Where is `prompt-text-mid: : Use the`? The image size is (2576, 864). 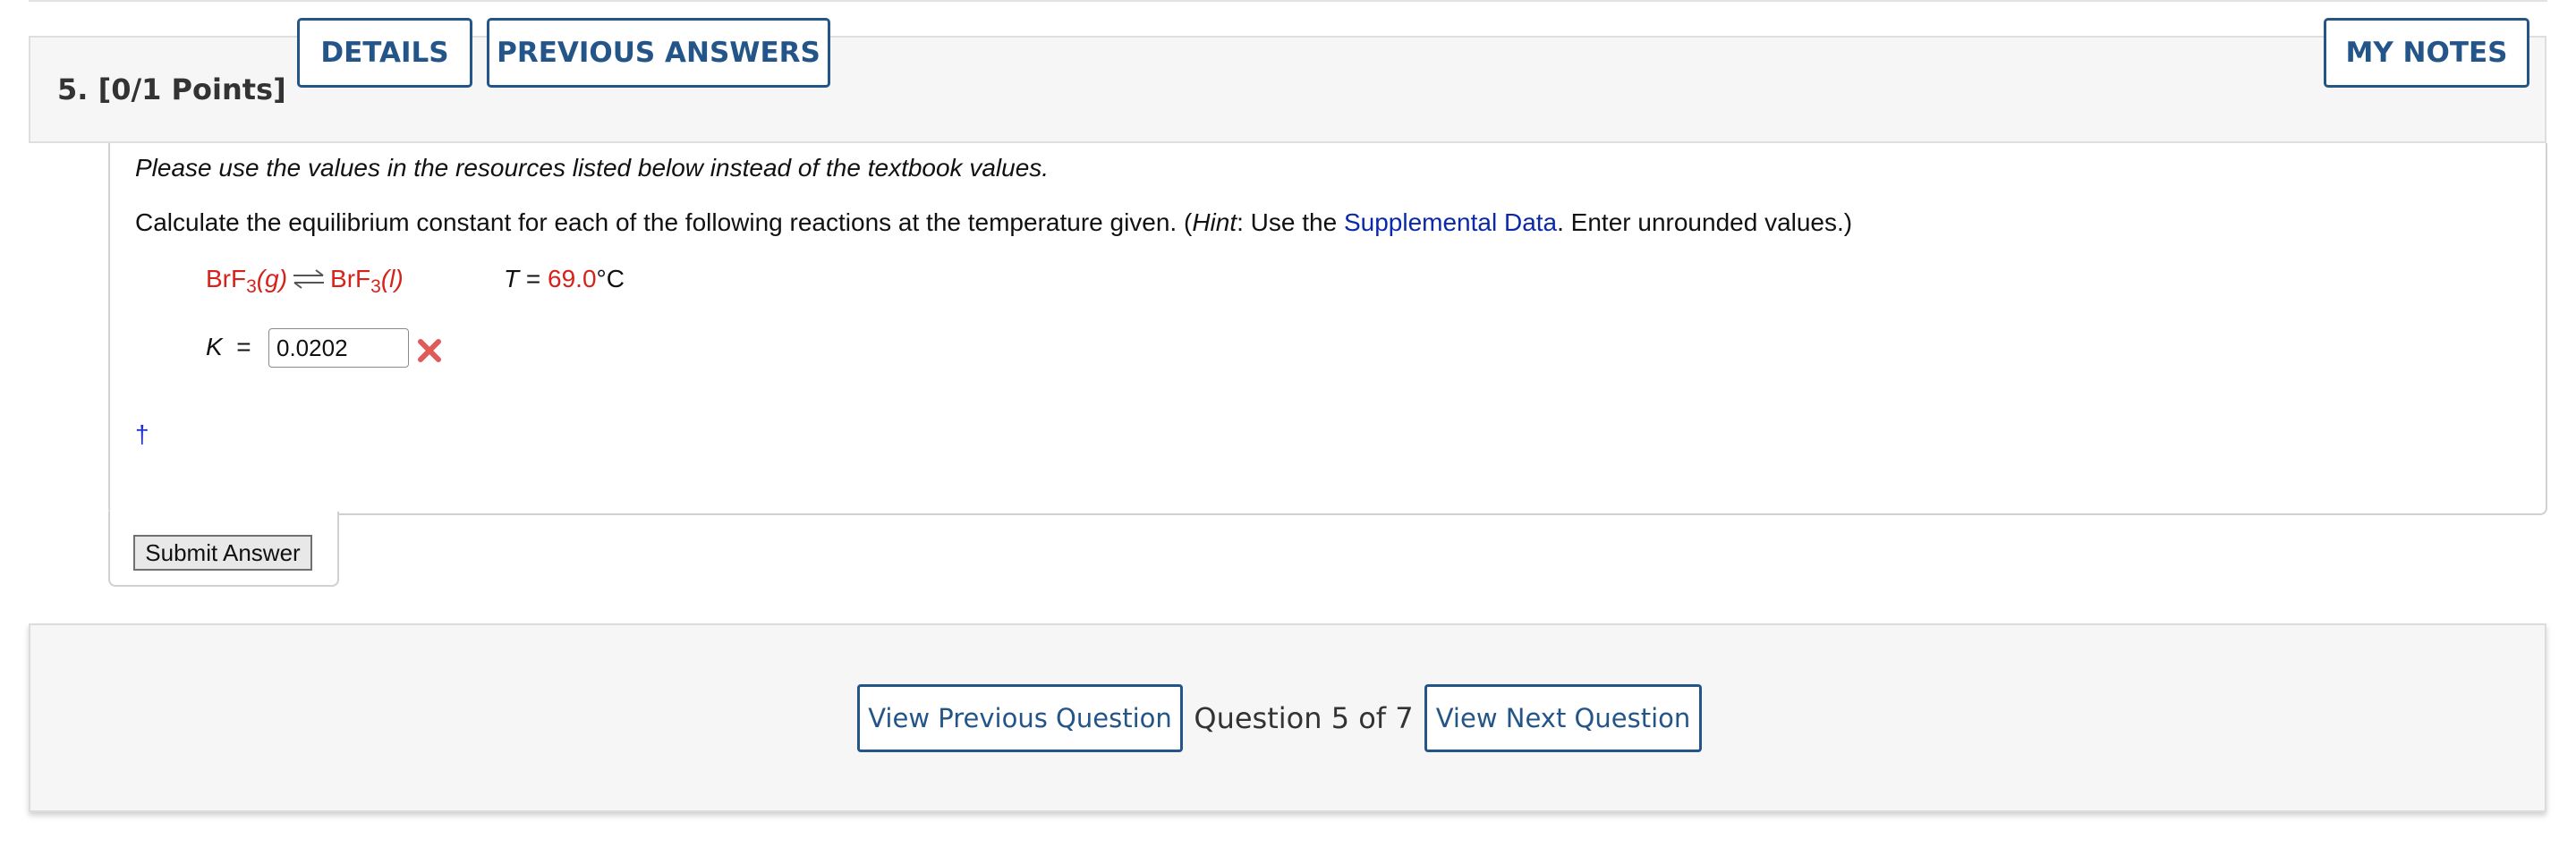
prompt-text-mid: : Use the is located at coordinates (1290, 222).